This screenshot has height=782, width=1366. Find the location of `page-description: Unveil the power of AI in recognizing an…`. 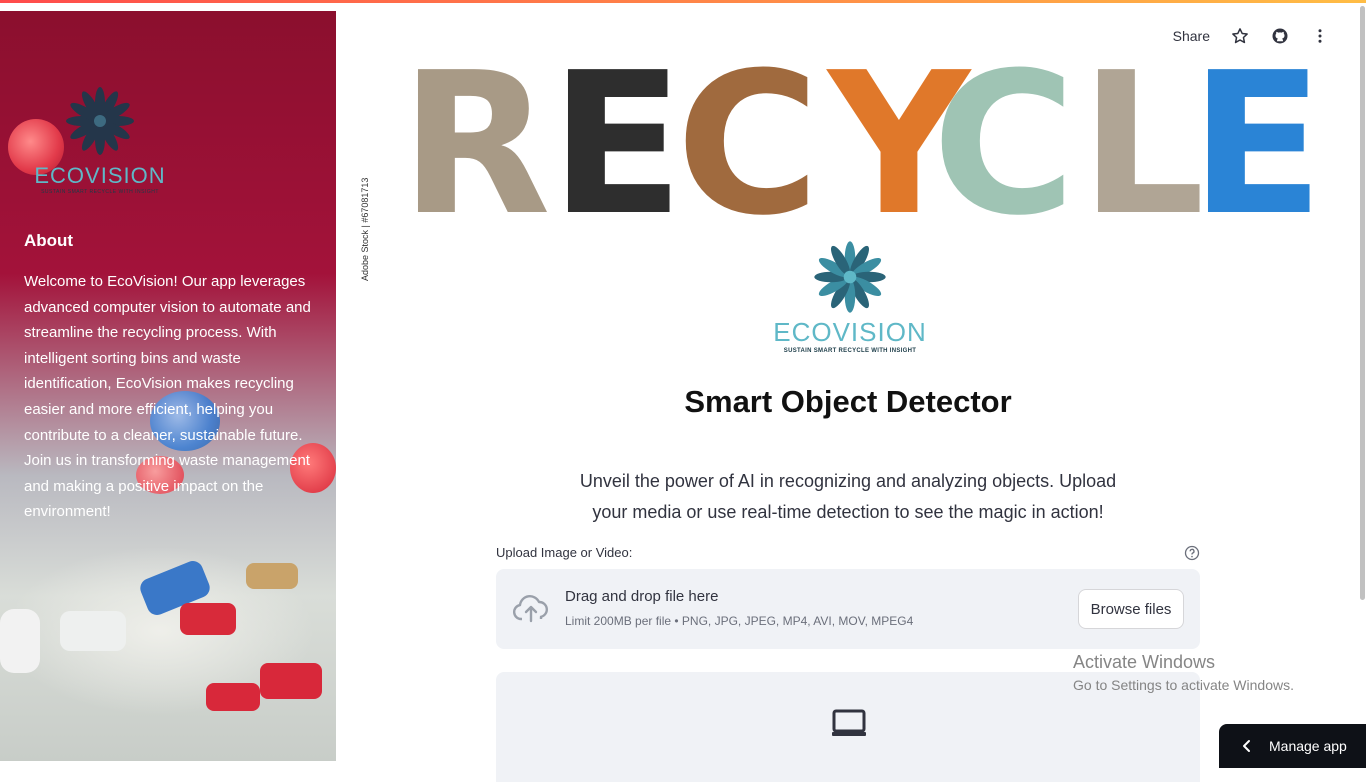

page-description: Unveil the power of AI in recognizing an… is located at coordinates (848, 496).